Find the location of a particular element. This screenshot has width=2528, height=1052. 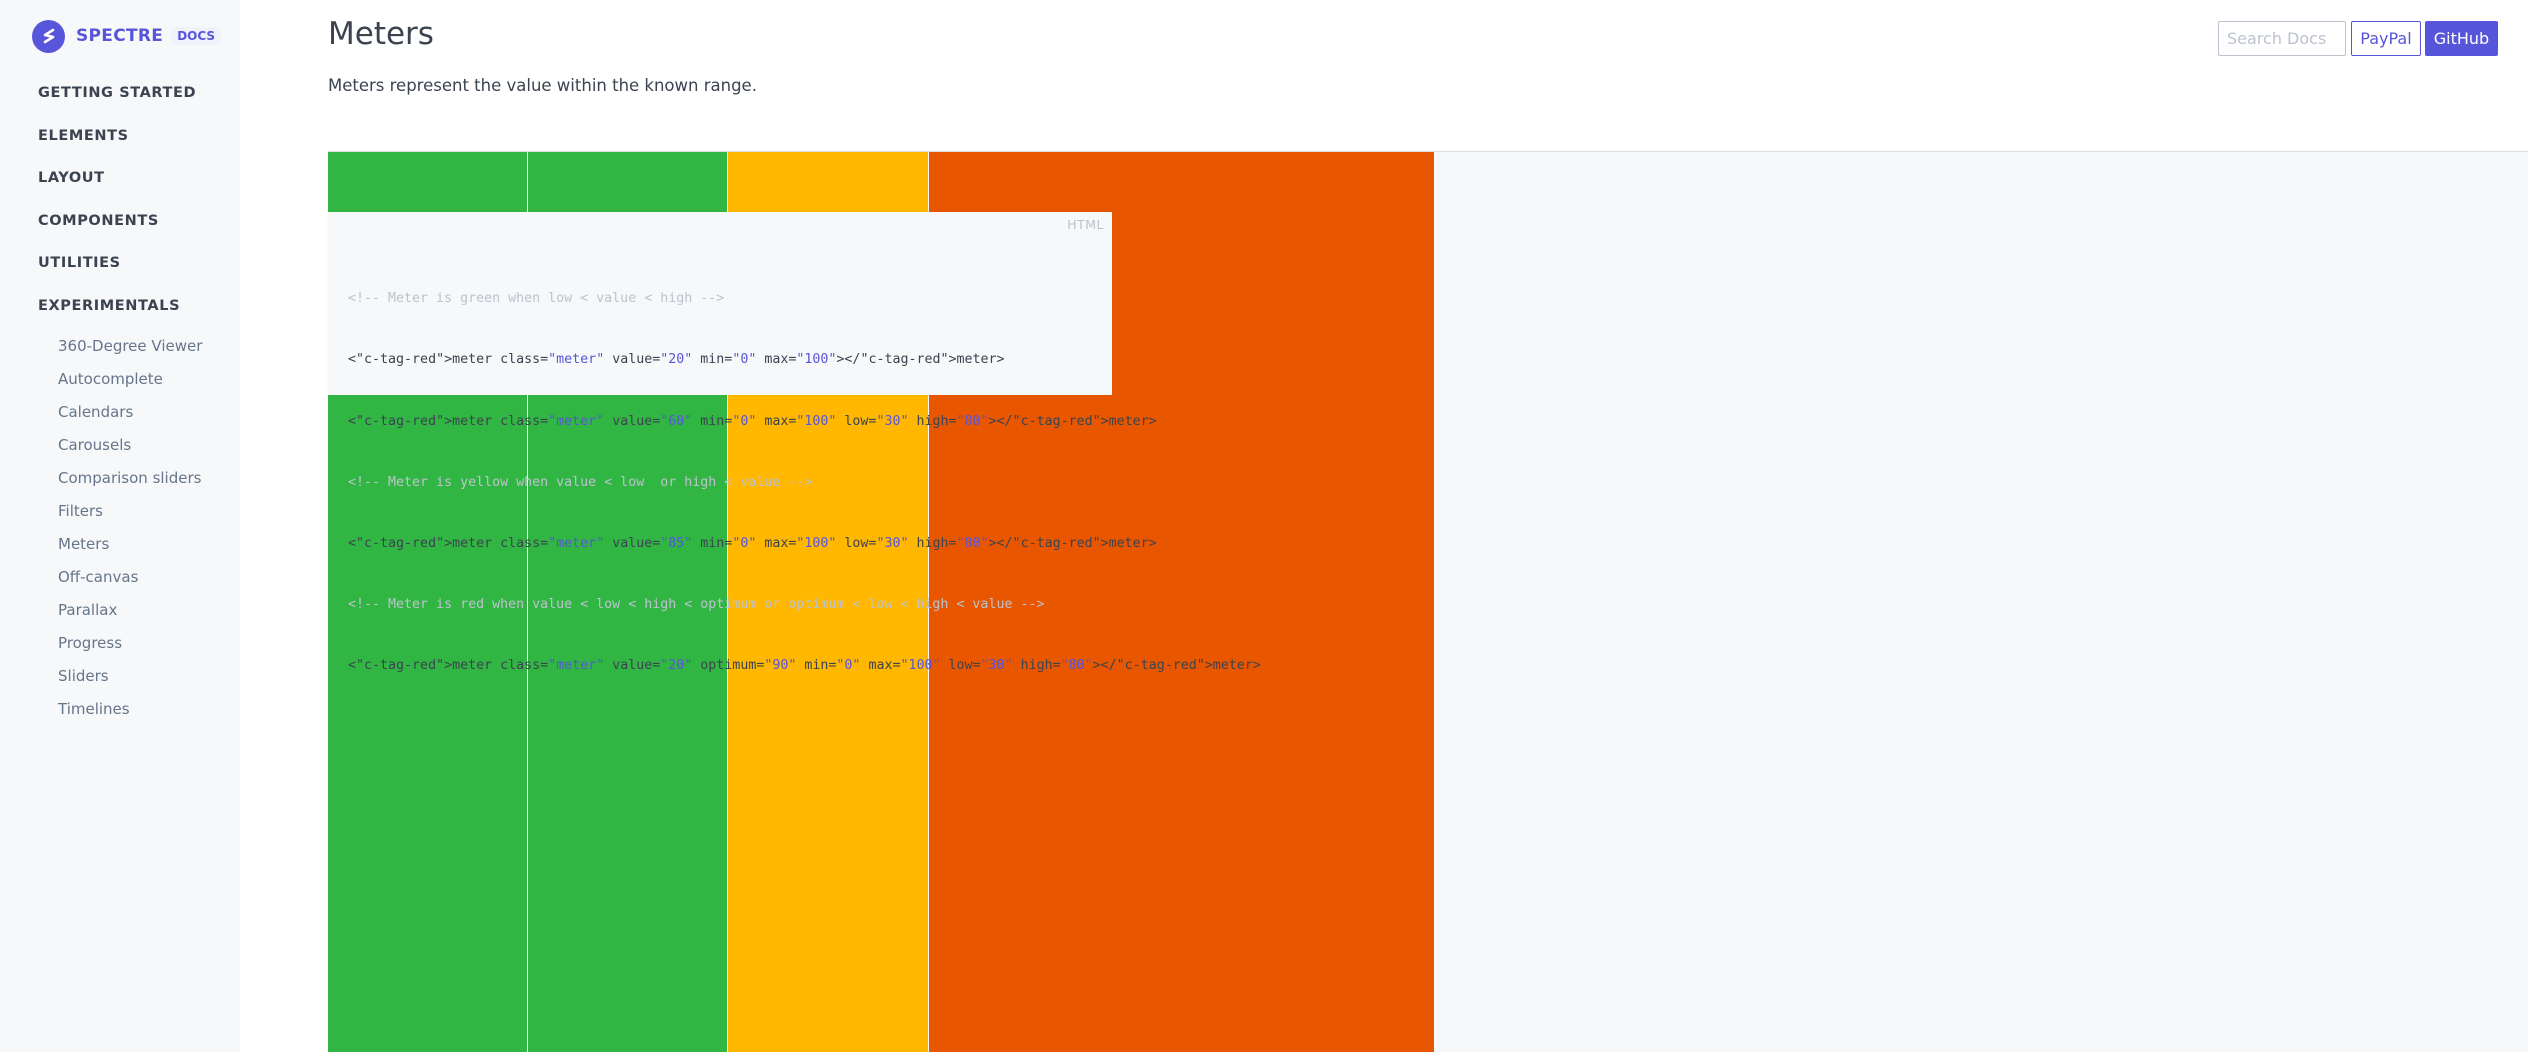

search-input is located at coordinates (2282, 38).